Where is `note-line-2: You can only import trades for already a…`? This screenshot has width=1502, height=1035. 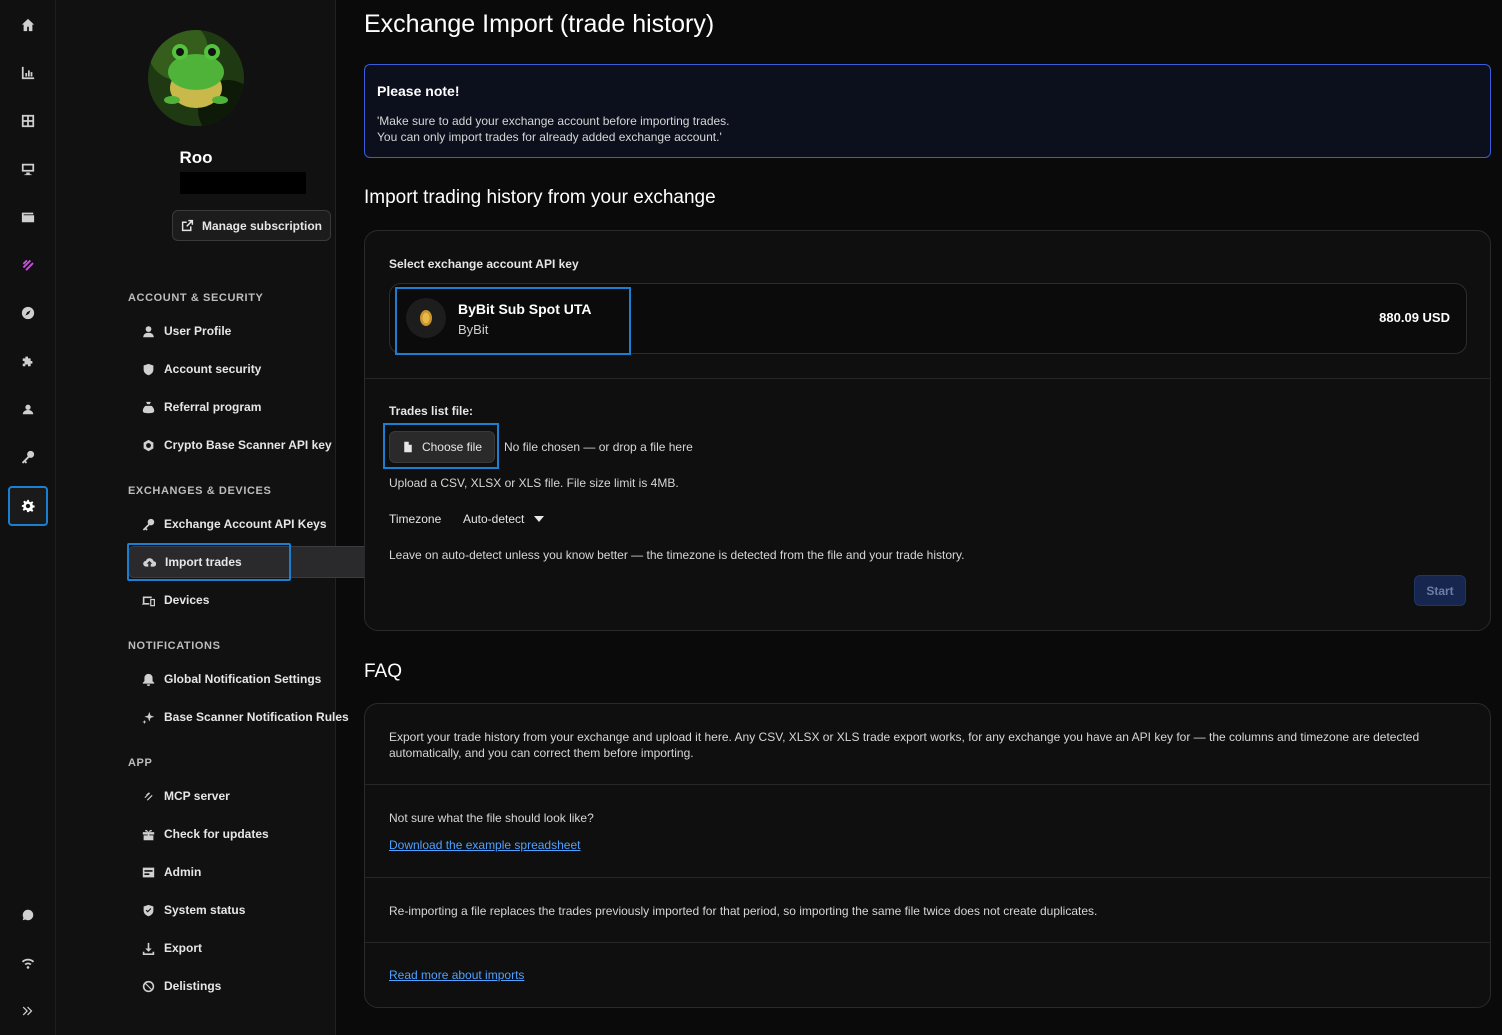 note-line-2: You can only import trades for already a… is located at coordinates (549, 137).